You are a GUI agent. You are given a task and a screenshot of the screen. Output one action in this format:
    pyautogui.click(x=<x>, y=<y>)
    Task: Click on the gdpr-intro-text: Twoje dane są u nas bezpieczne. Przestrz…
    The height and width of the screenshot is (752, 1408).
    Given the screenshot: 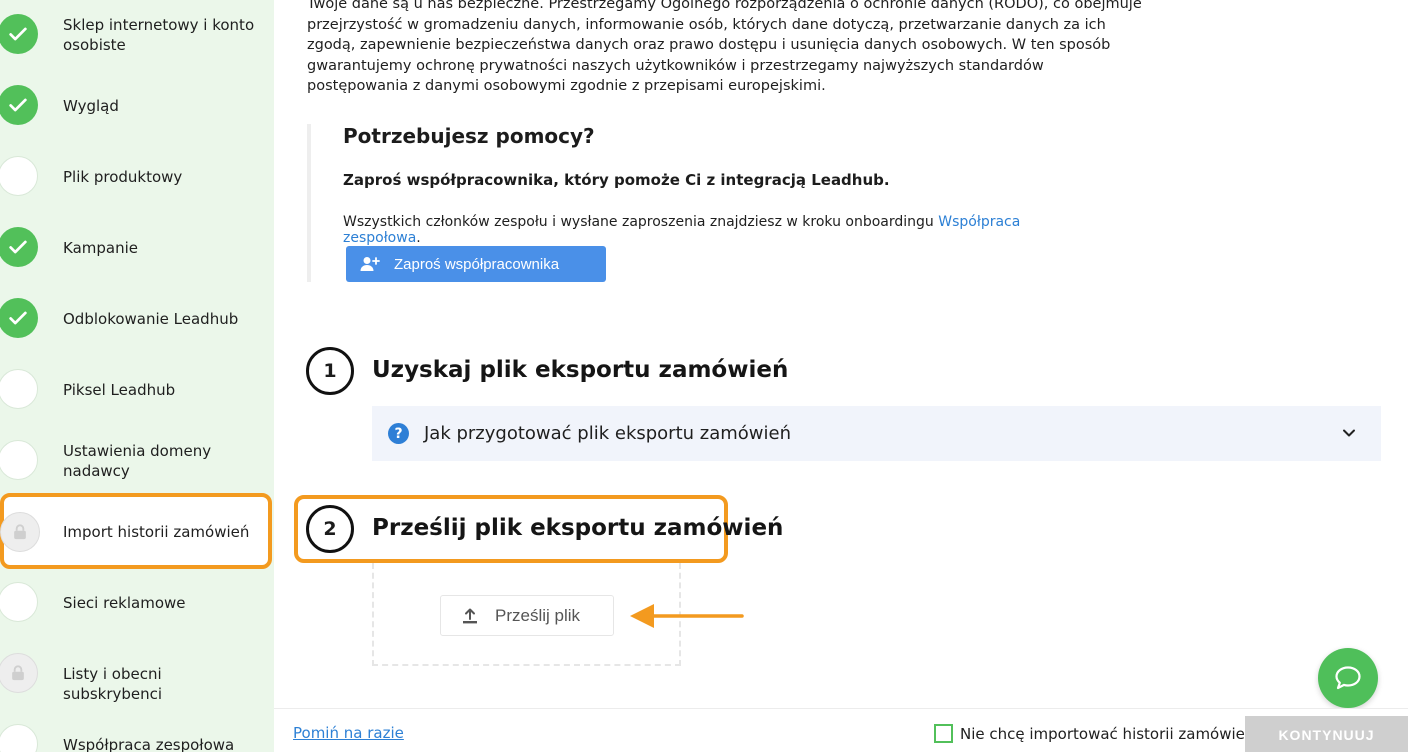 What is the action you would take?
    pyautogui.click(x=724, y=47)
    